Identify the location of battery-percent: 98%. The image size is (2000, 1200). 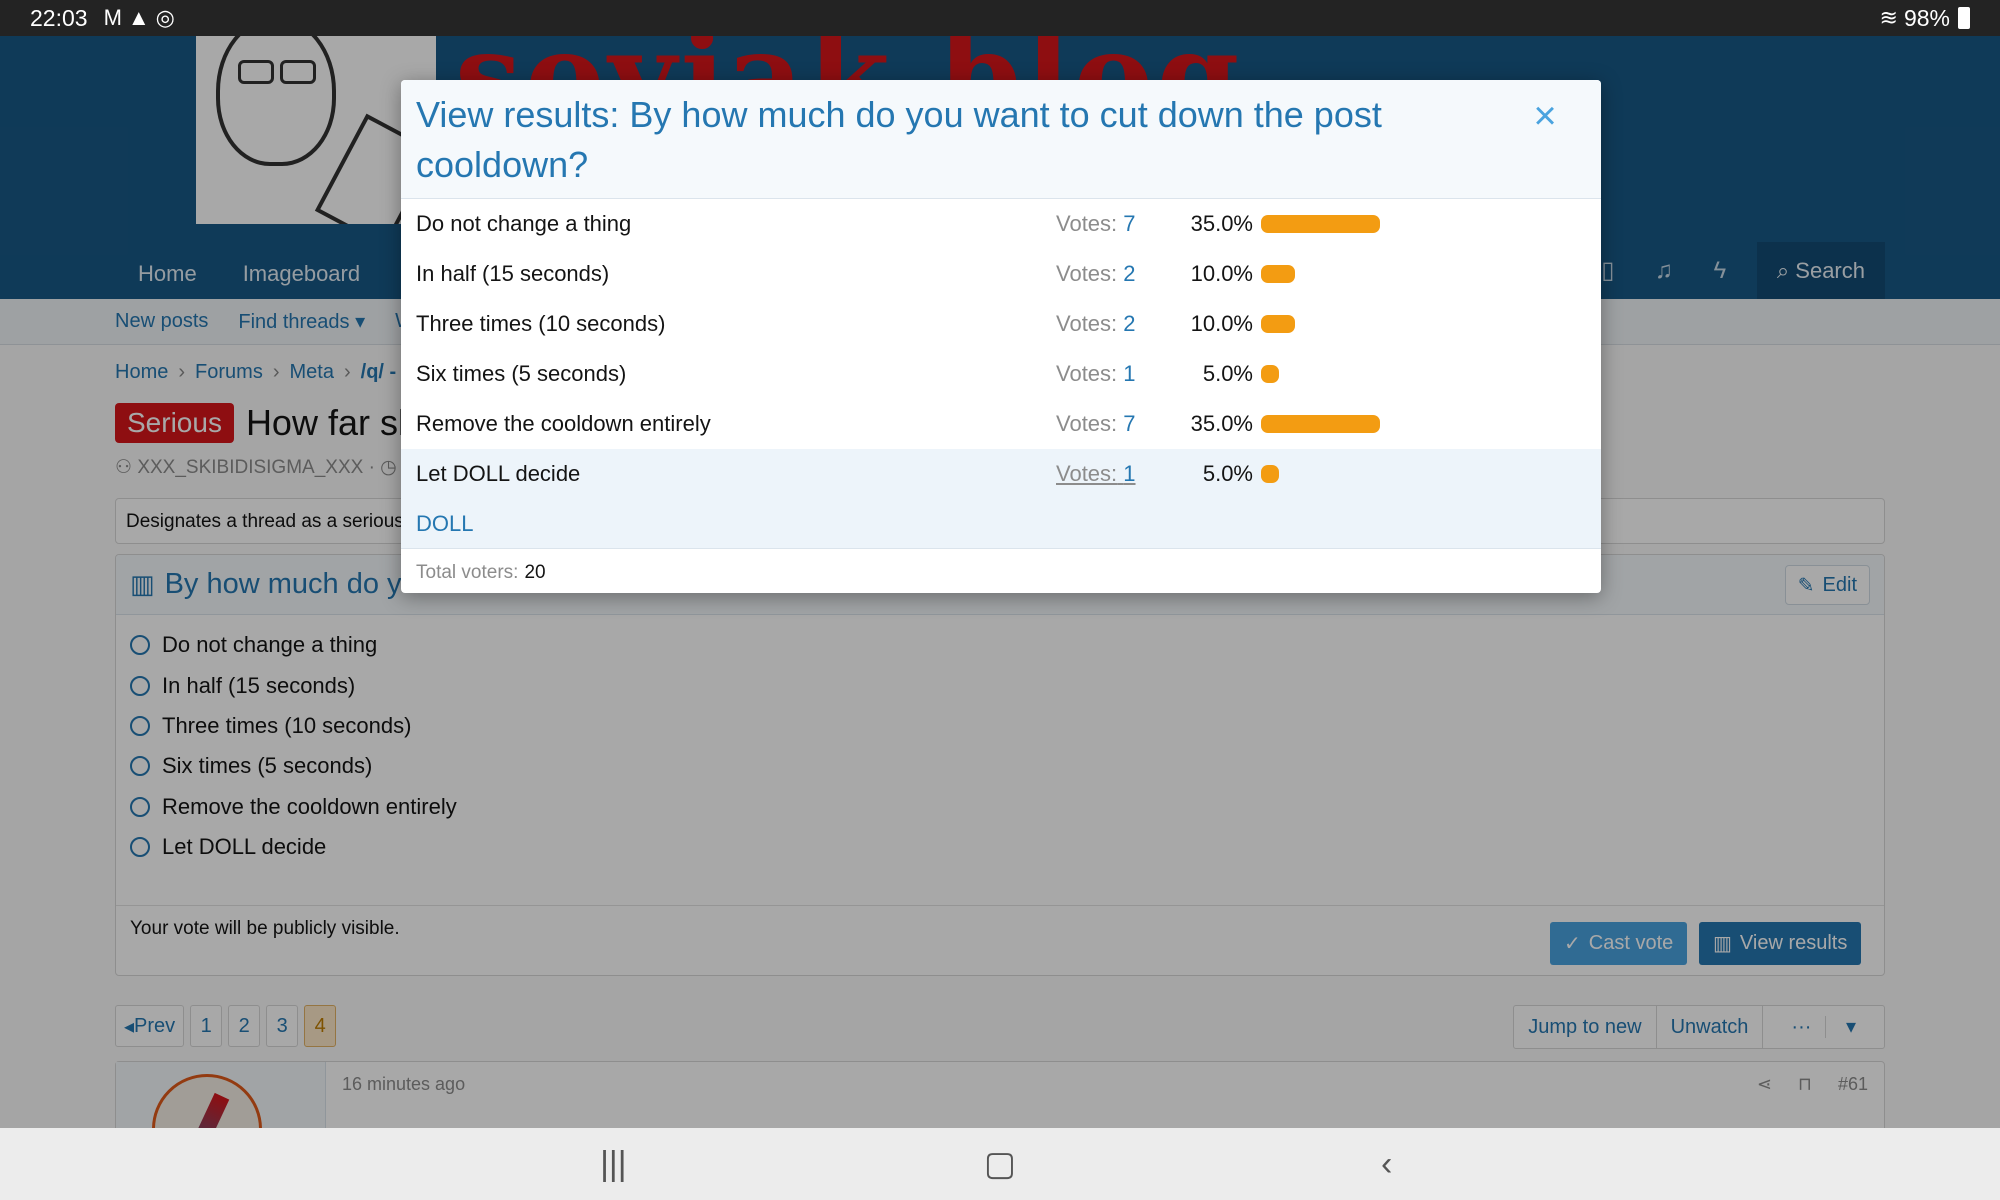
(1926, 17).